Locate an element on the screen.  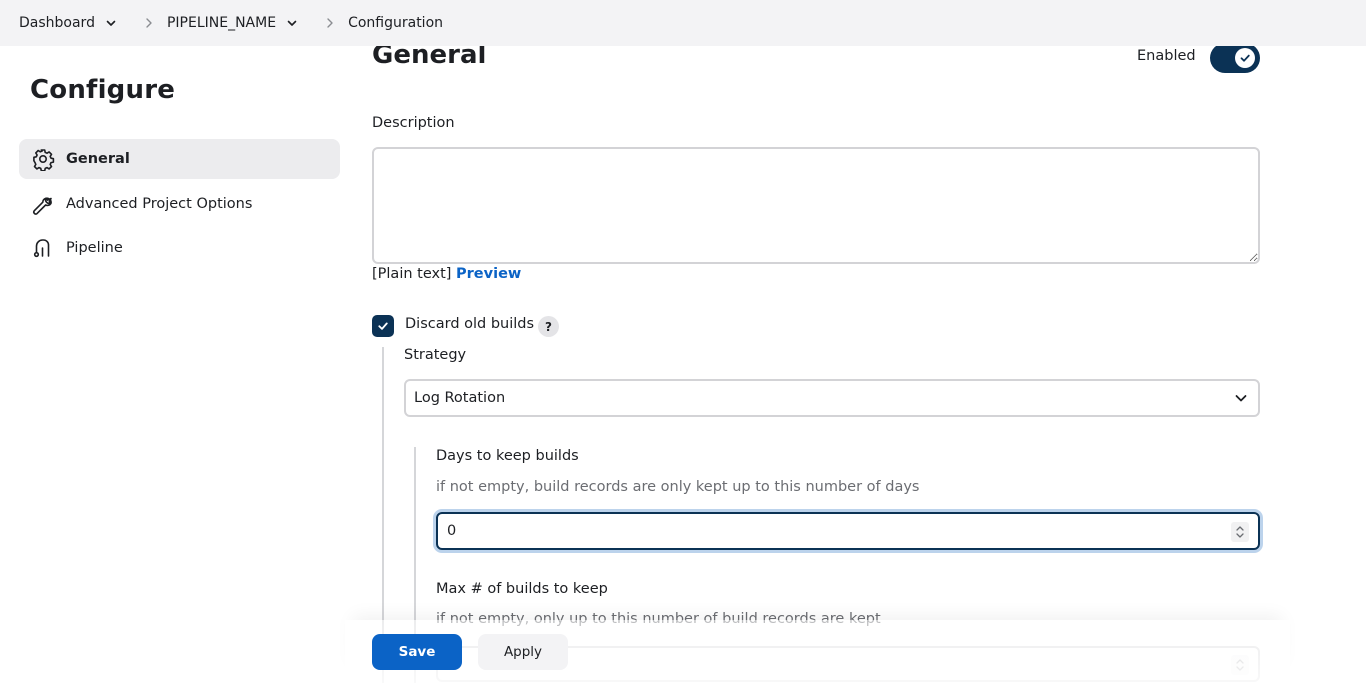
discard-old-builds-checkbox is located at coordinates (383, 326).